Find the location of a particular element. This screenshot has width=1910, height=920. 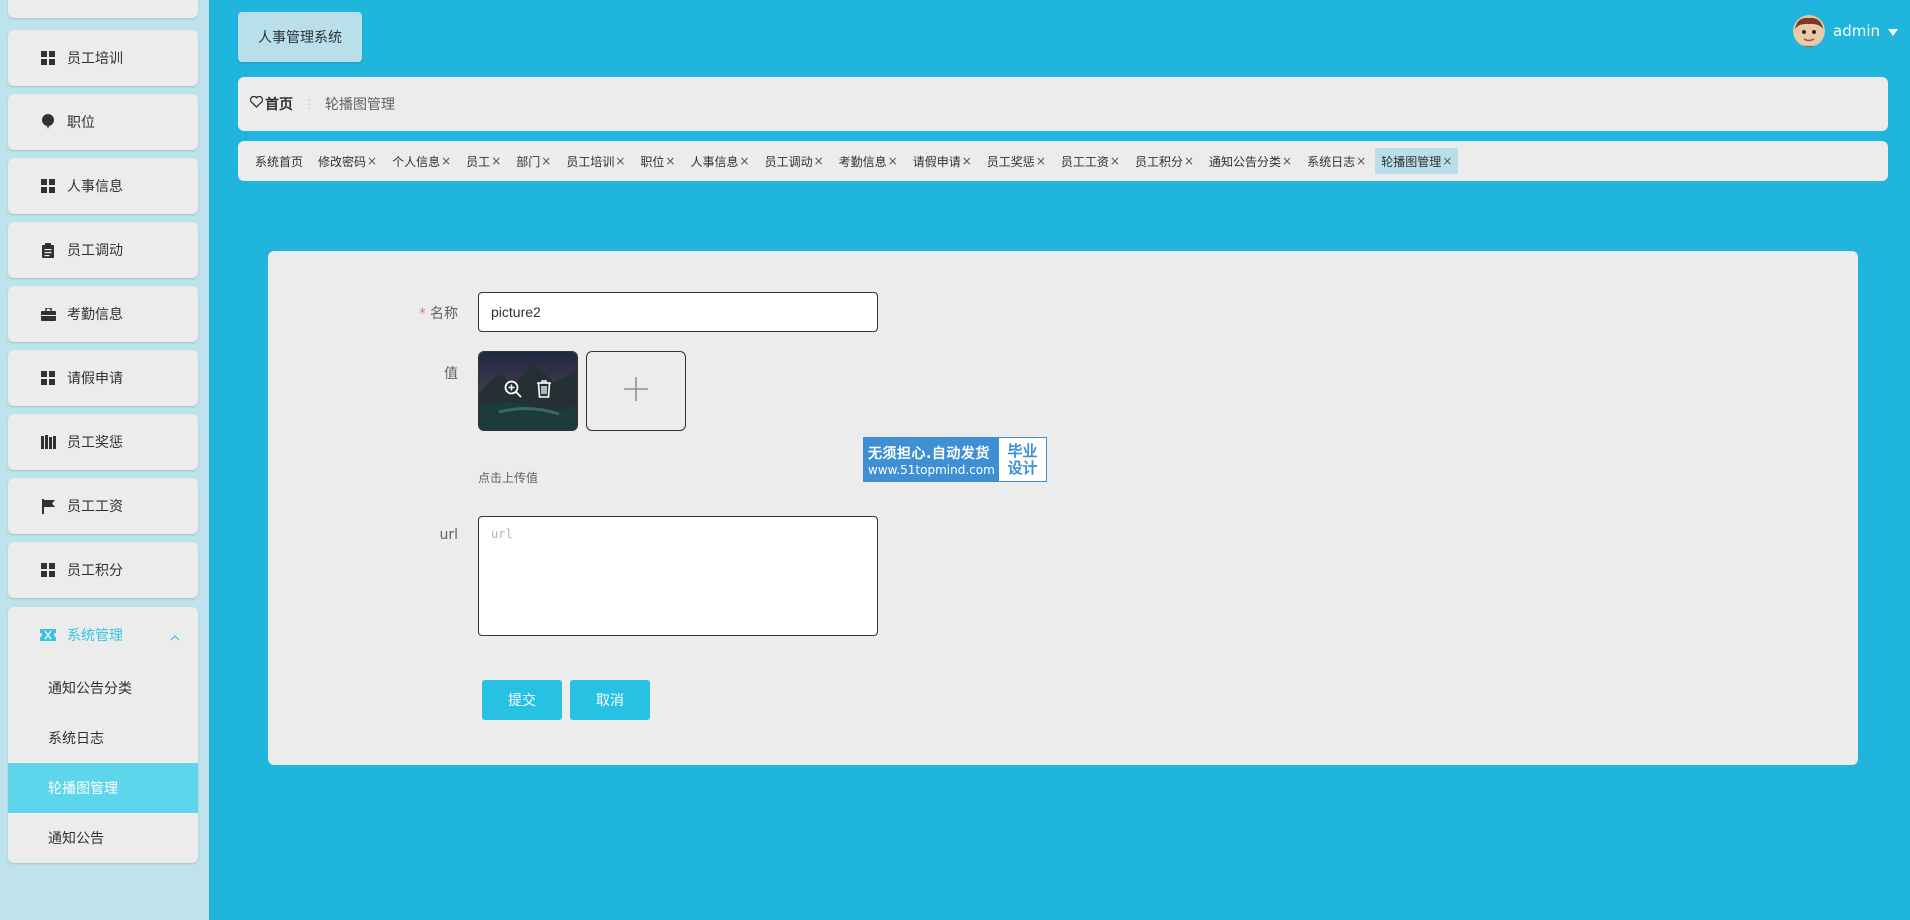

required-asterisk: * is located at coordinates (422, 314).